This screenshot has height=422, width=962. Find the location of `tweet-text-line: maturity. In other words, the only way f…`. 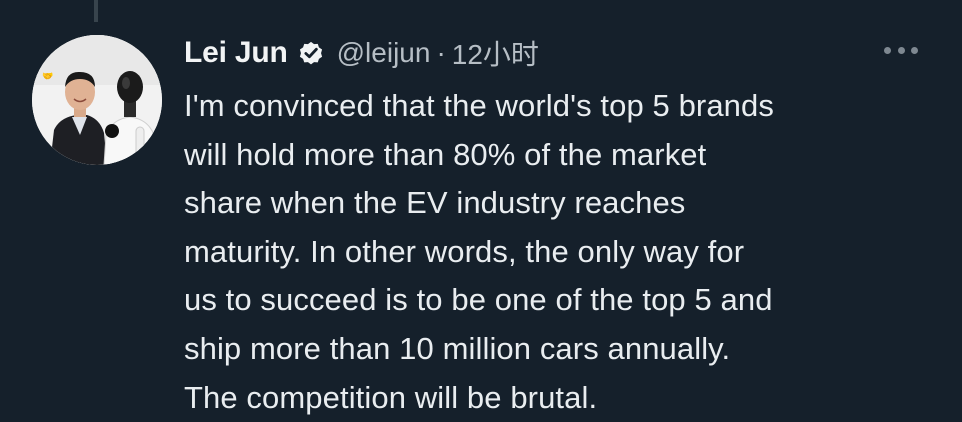

tweet-text-line: maturity. In other words, the only way f… is located at coordinates (464, 251).